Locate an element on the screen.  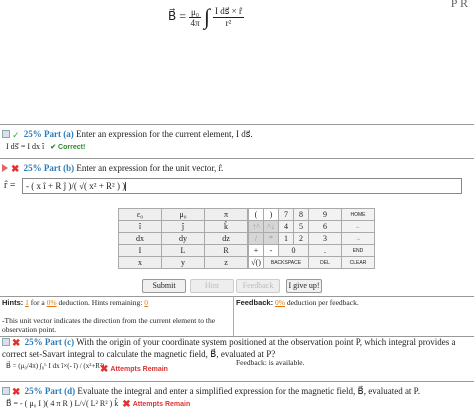
key-multiply: * is located at coordinates (271, 238).